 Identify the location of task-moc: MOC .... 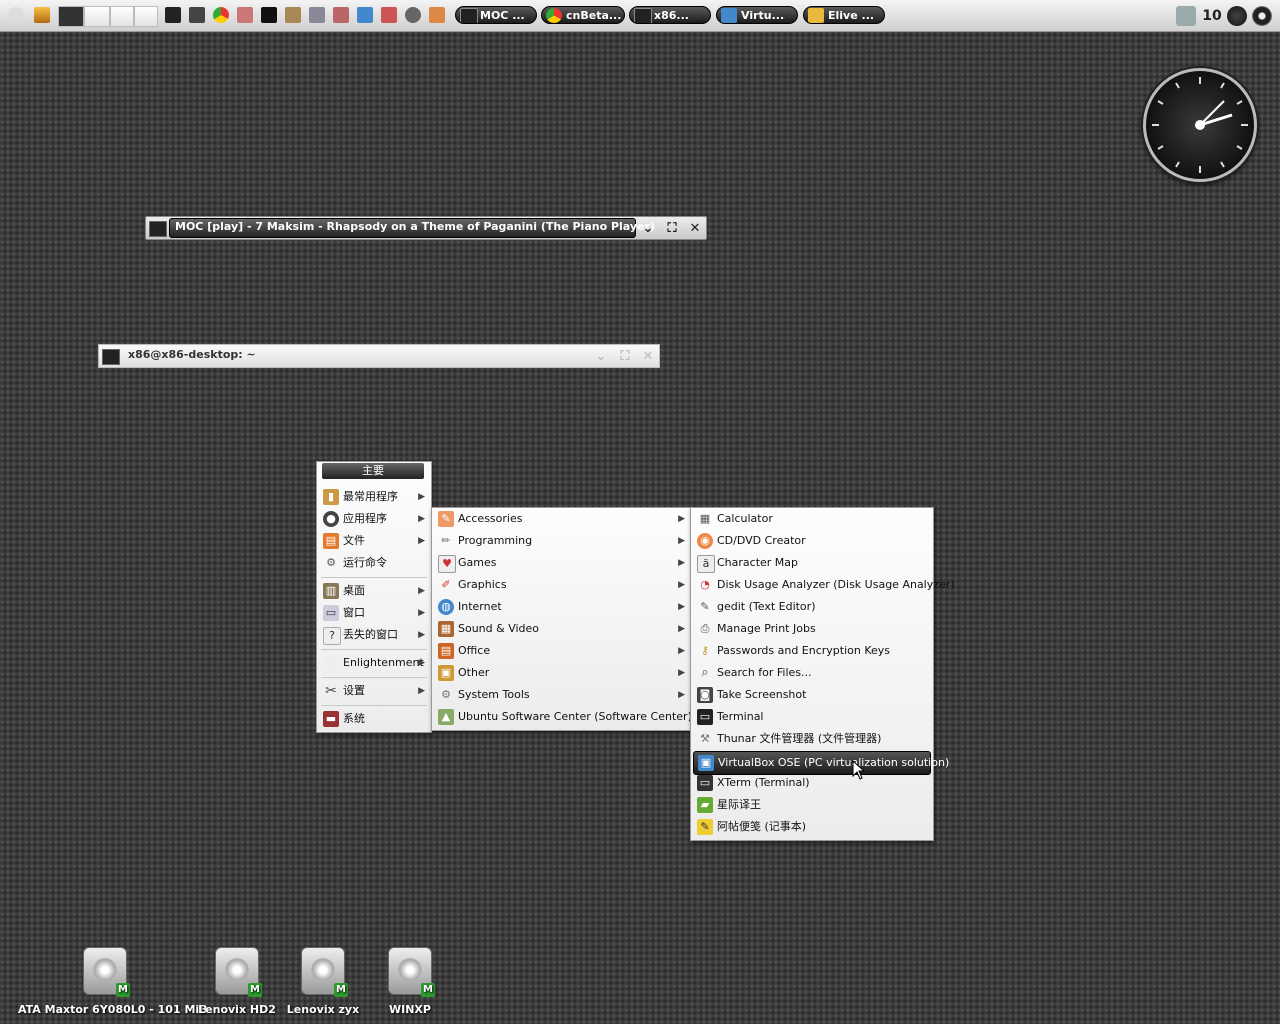
(496, 15).